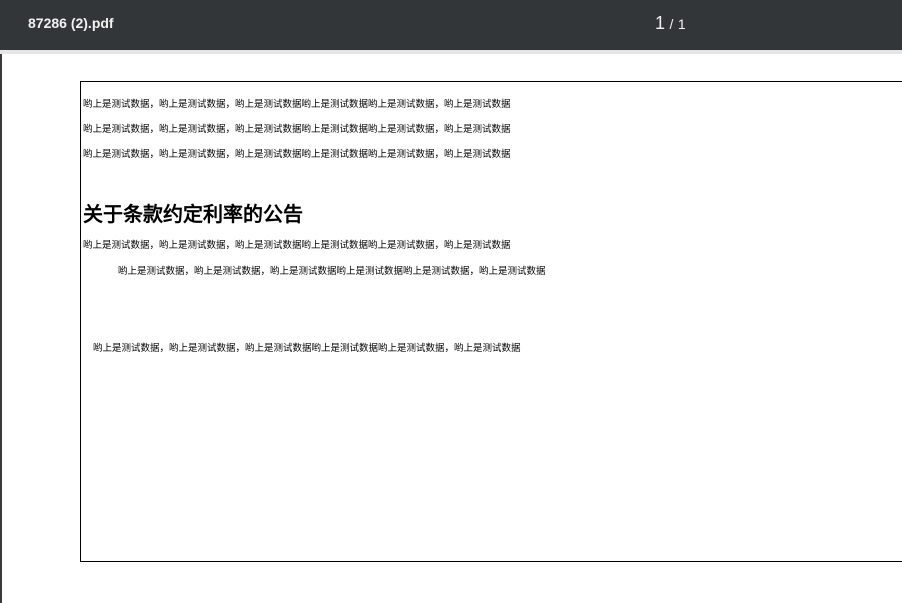  Describe the element at coordinates (451, 25) in the screenshot. I see `pdf-toolbar: 87286 (2).pdf 1 / 1` at that location.